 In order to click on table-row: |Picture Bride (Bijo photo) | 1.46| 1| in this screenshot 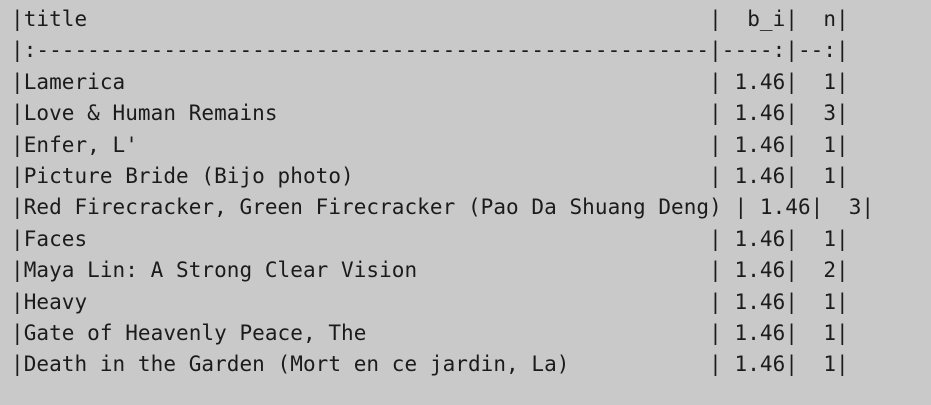, I will do `click(430, 175)`.